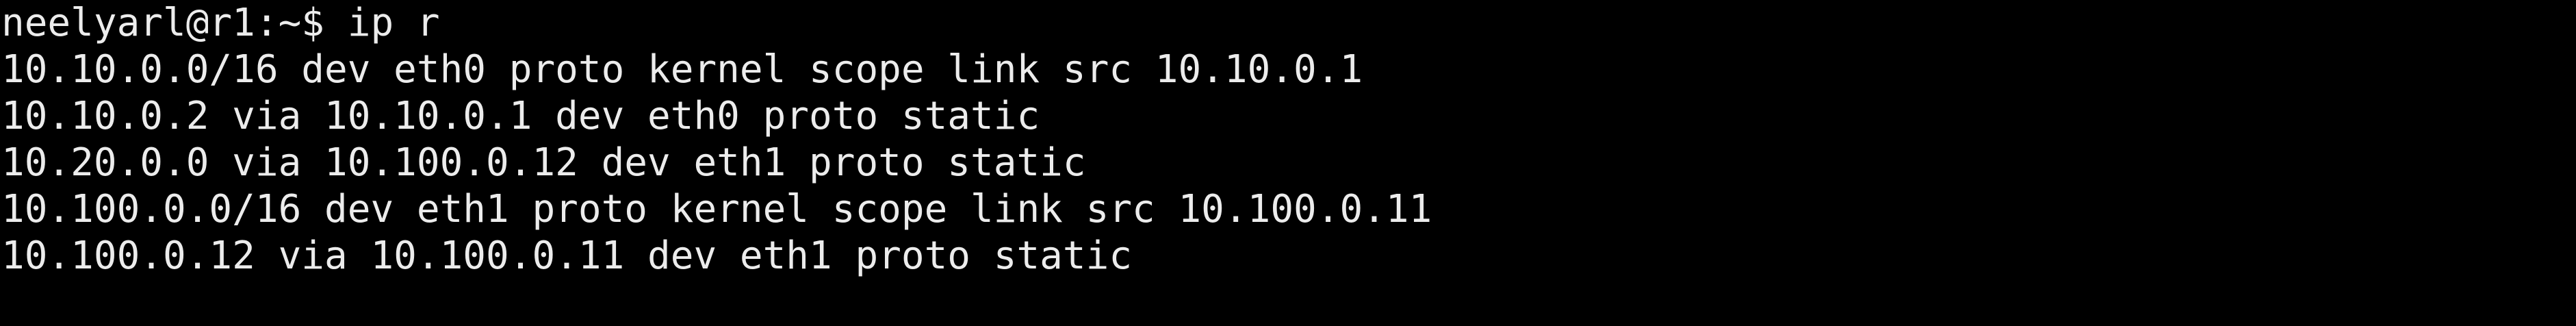  What do you see at coordinates (220, 23) in the screenshot?
I see `command-prompt-line: neelyarl@r1:~$ ip r` at bounding box center [220, 23].